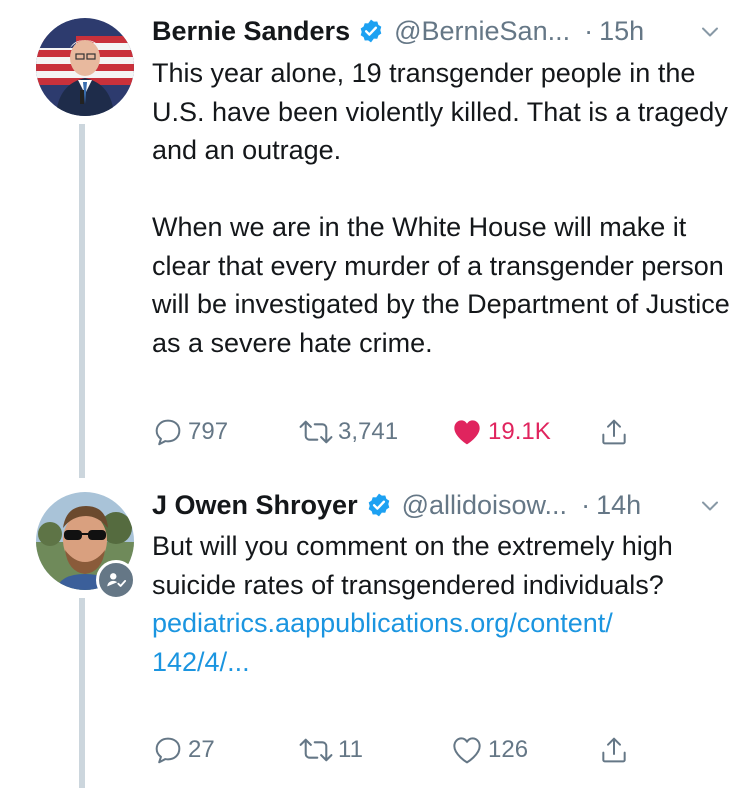  What do you see at coordinates (368, 431) in the screenshot?
I see `retweet-count: 3,741` at bounding box center [368, 431].